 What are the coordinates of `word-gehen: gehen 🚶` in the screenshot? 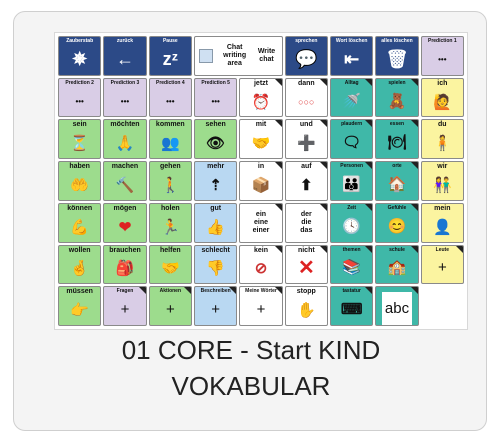 It's located at (170, 181).